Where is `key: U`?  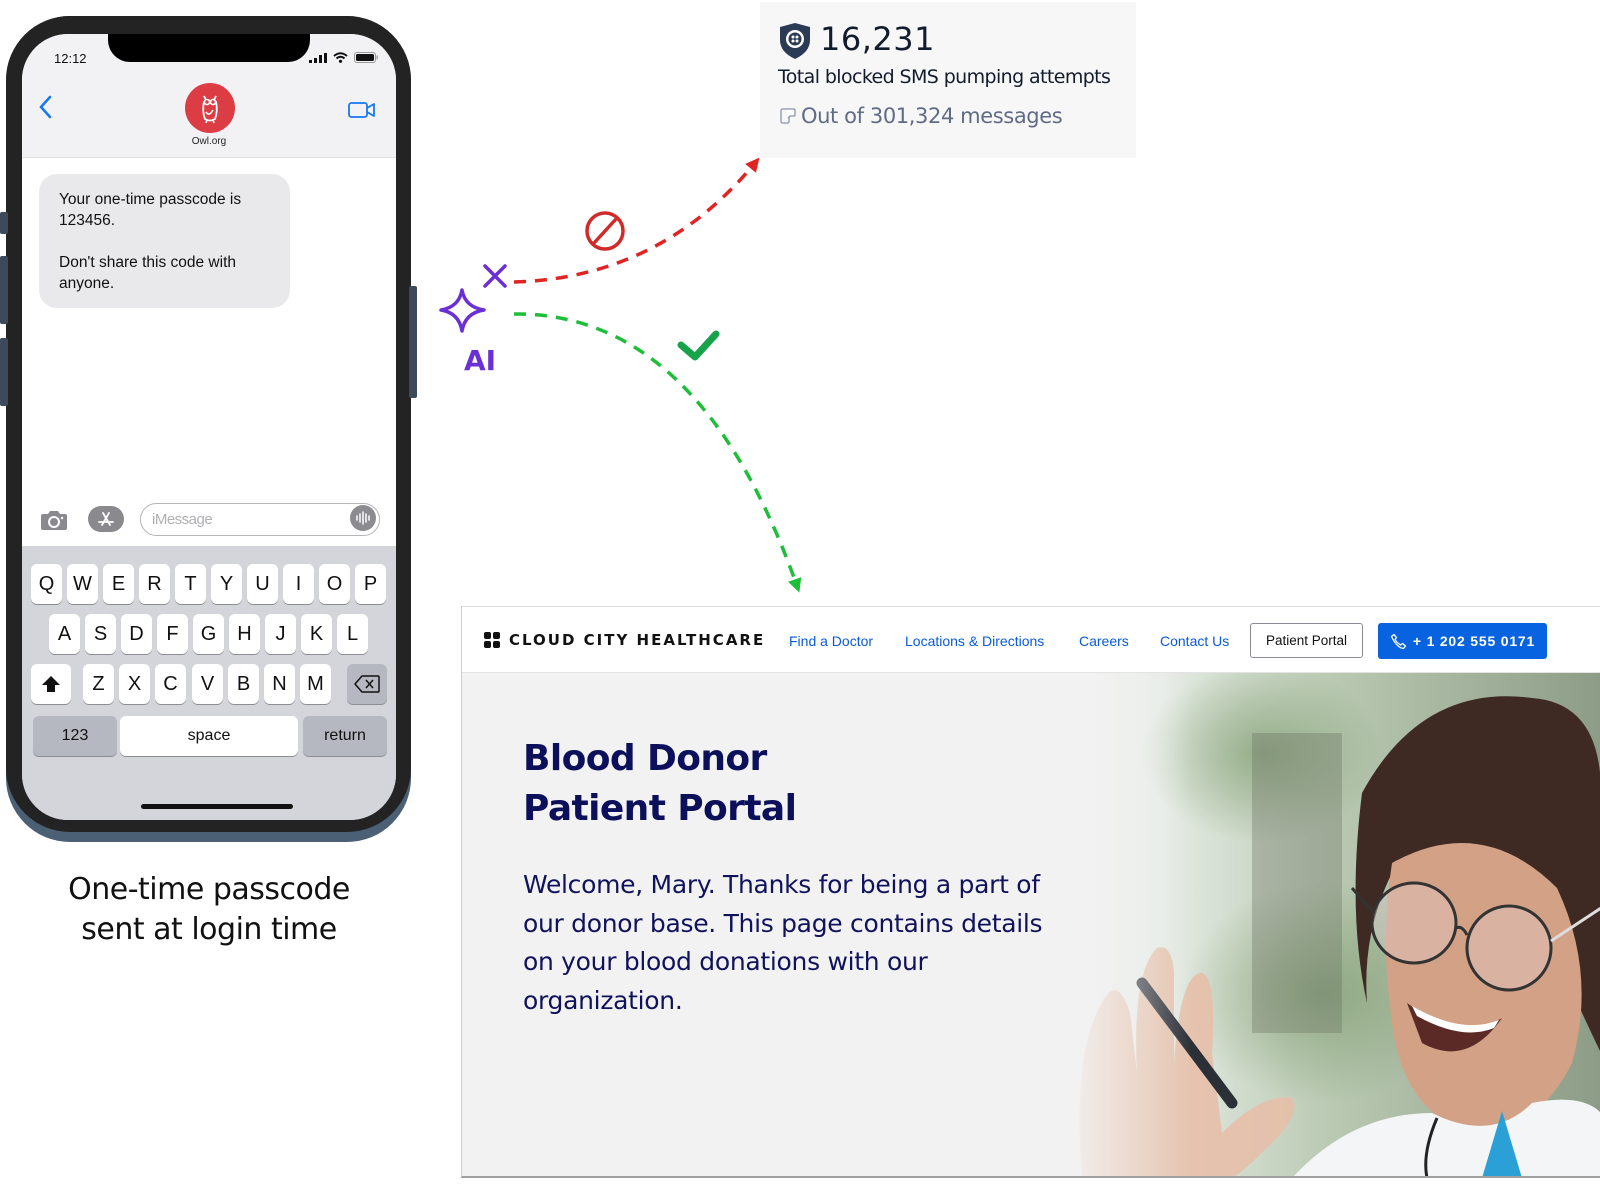 key: U is located at coordinates (262, 584).